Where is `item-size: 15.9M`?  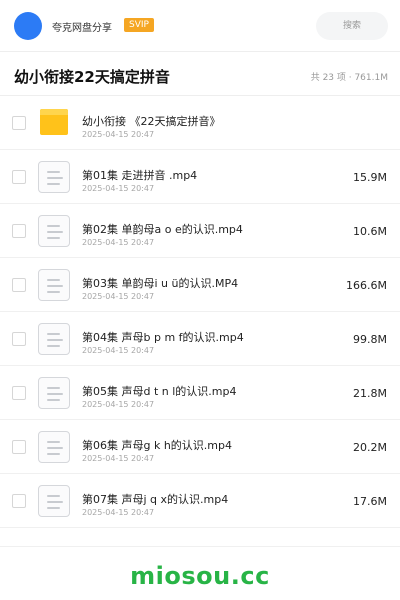 item-size: 15.9M is located at coordinates (370, 177).